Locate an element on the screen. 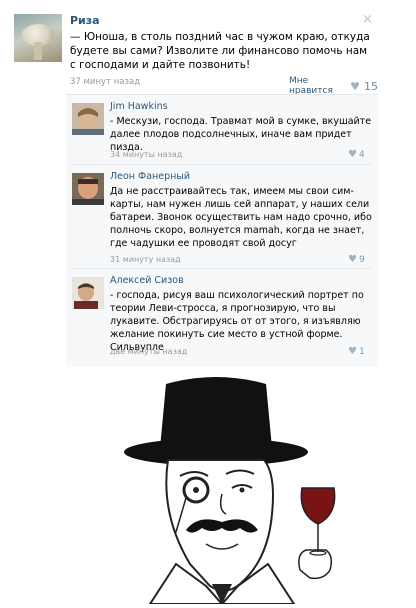  comment-like-count: 4 is located at coordinates (361, 154).